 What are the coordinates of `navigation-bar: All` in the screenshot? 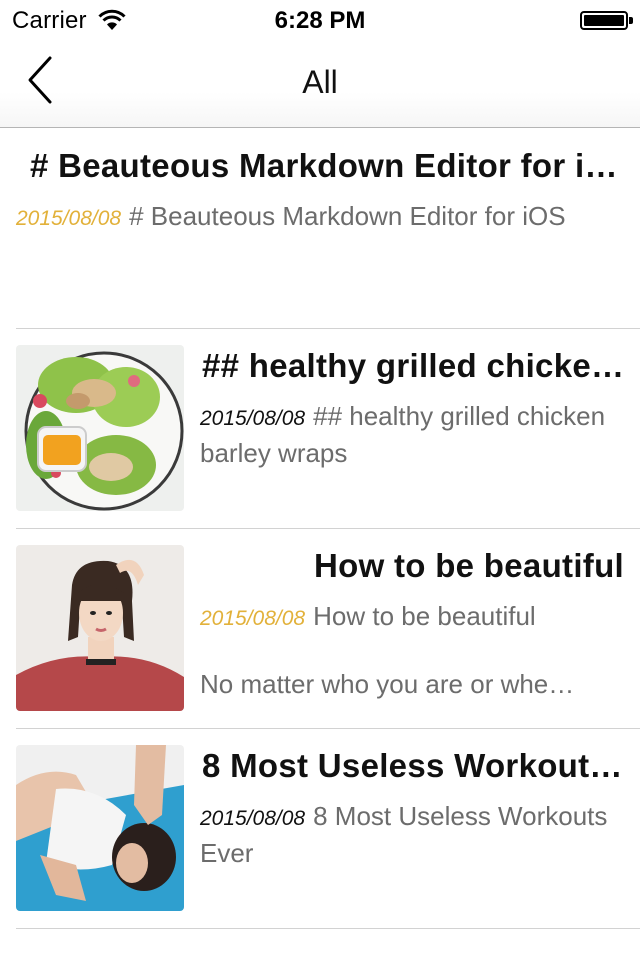 It's located at (320, 84).